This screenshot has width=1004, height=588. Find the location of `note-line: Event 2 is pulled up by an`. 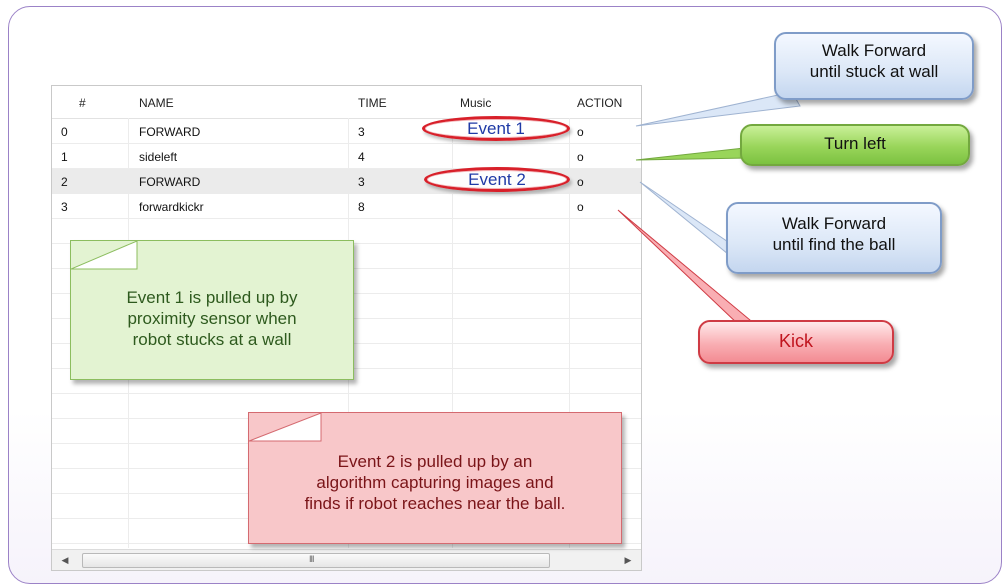

note-line: Event 2 is pulled up by an is located at coordinates (435, 461).